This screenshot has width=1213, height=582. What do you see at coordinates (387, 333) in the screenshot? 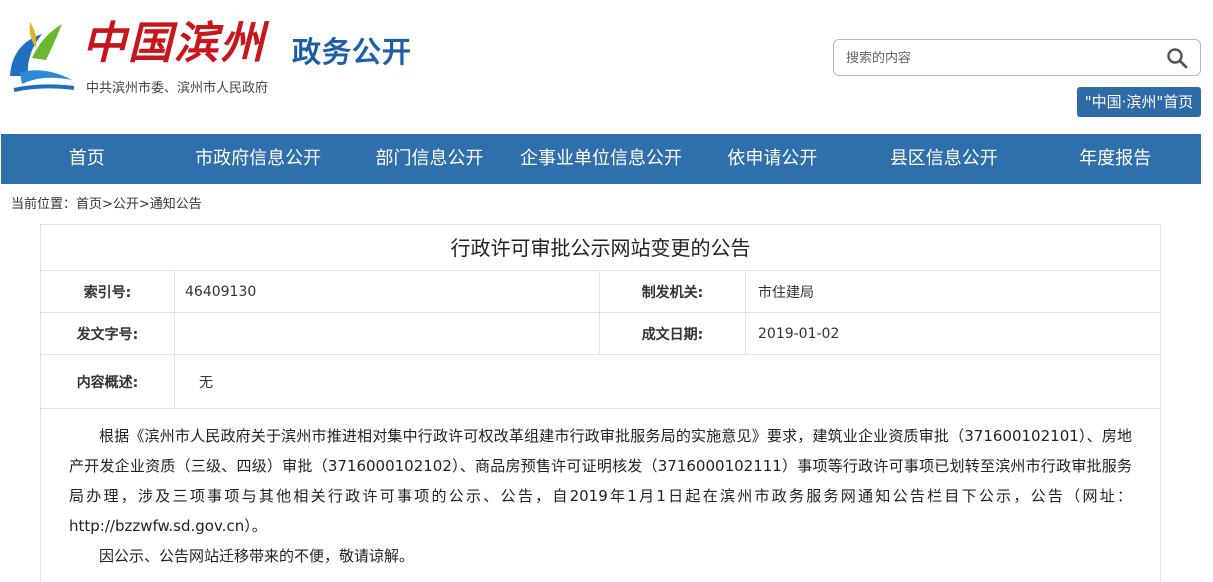
I see `docno-value` at bounding box center [387, 333].